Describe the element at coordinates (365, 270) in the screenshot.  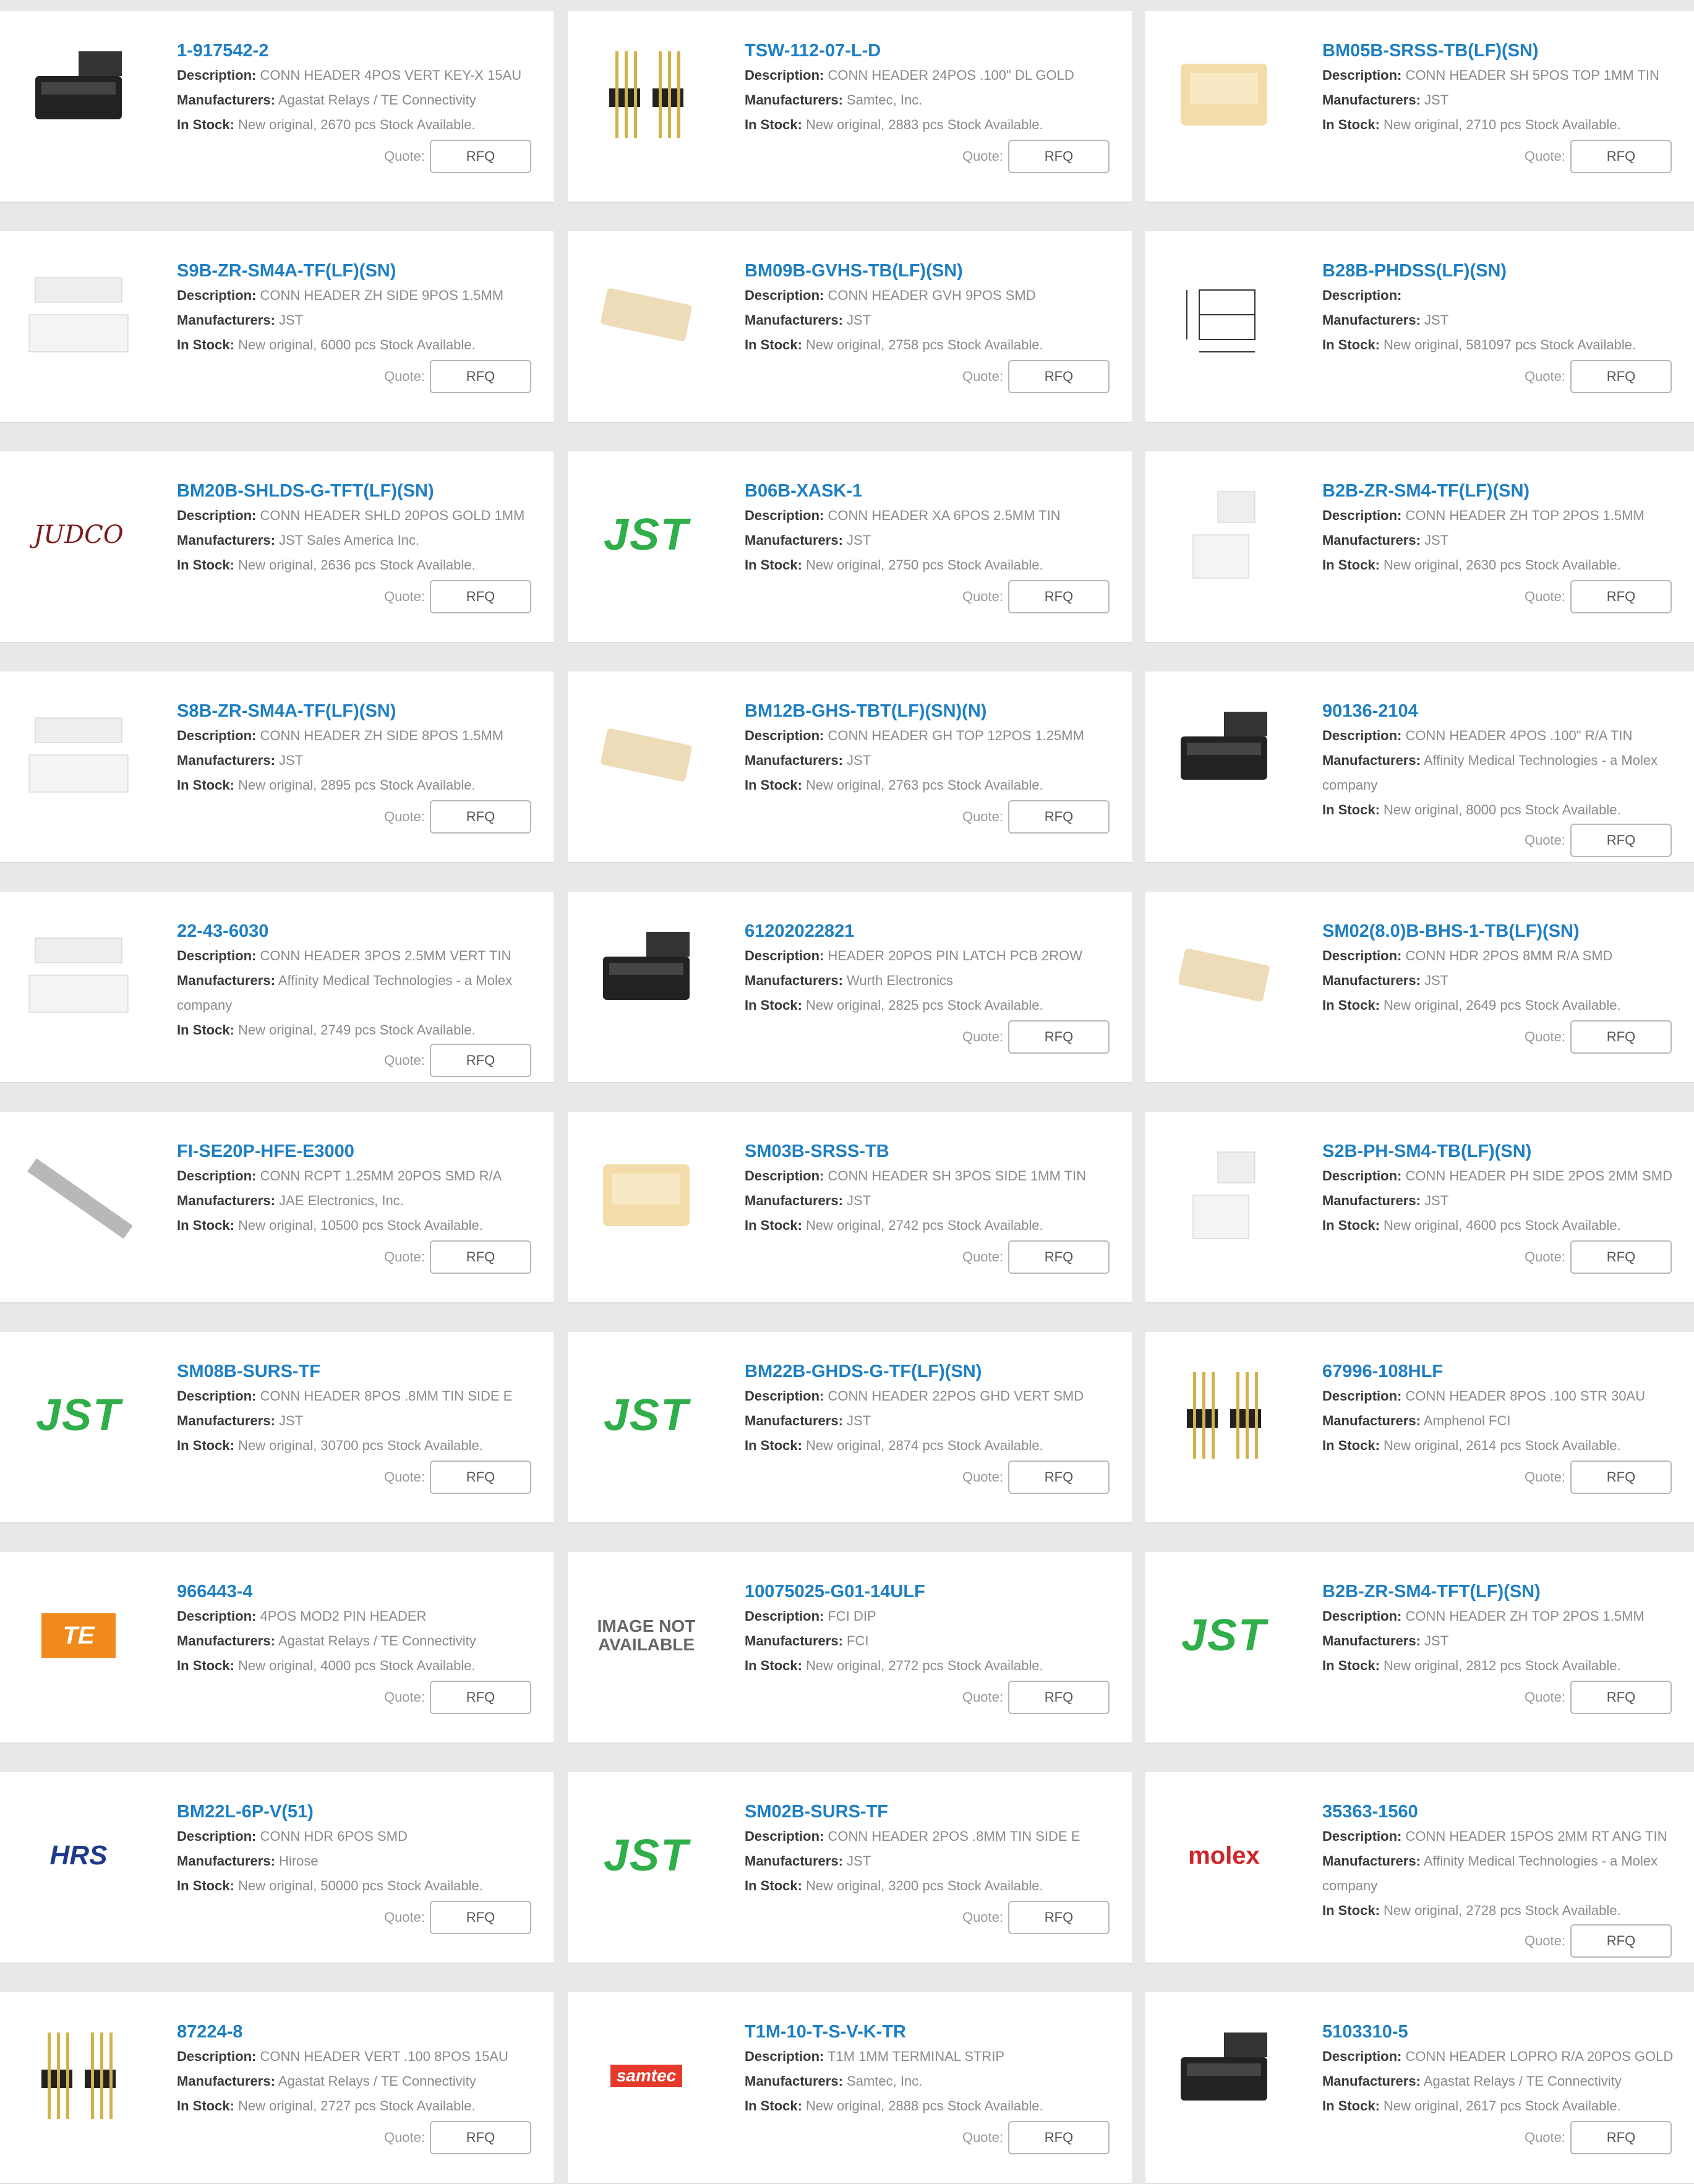
I see `part-number-link: S9B-ZR-SM4A-TF(LF)(SN)` at that location.